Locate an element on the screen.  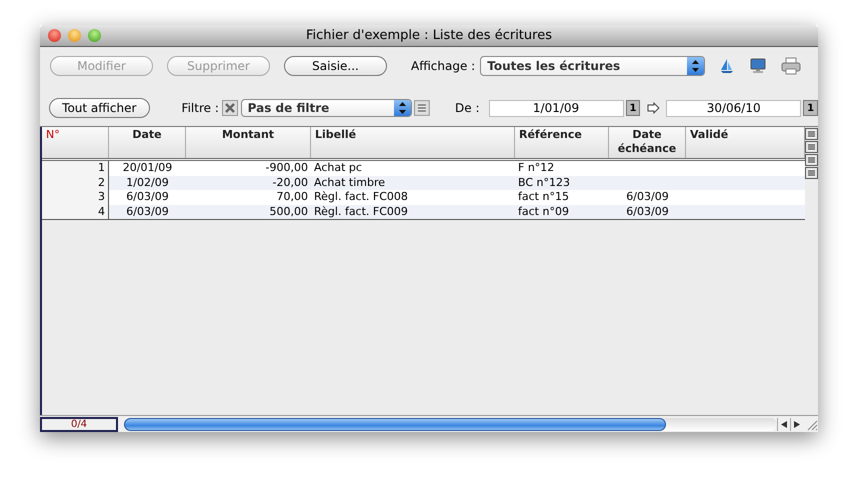
to-date-field: 30/06/10 is located at coordinates (734, 108).